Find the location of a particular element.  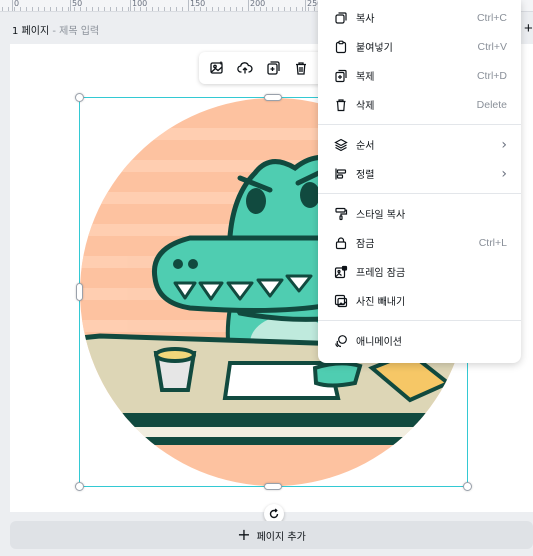

resize-handle-top is located at coordinates (273, 97).